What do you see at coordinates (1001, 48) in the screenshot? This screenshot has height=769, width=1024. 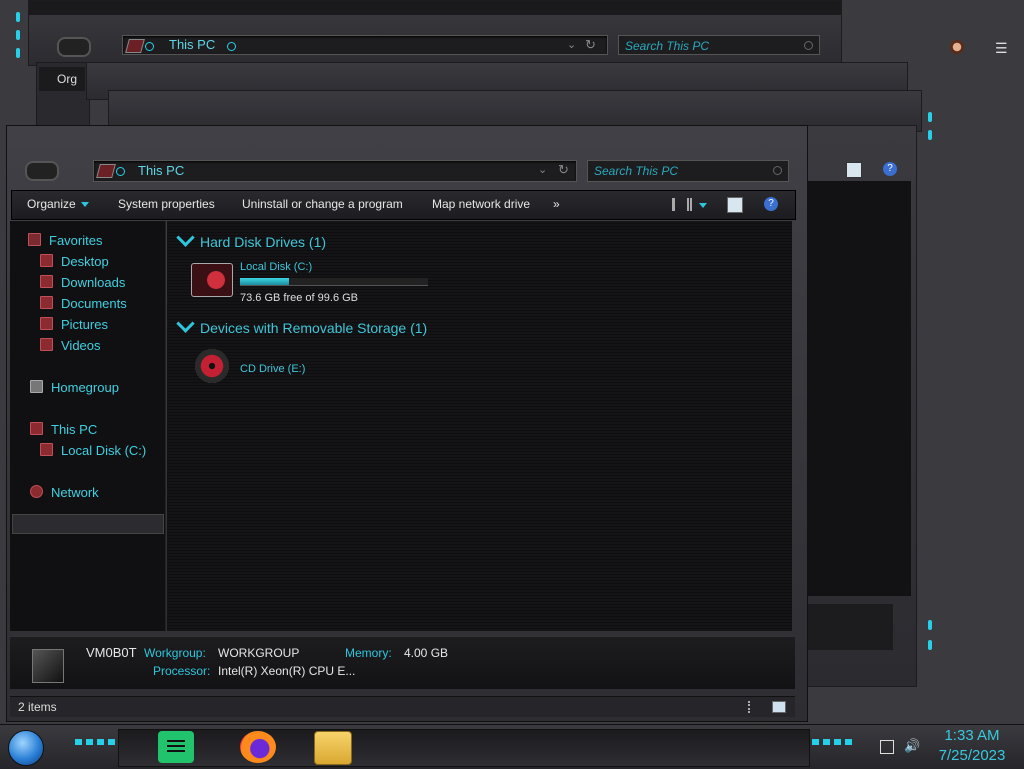 I see `hamburger-menu-icon: ☰` at bounding box center [1001, 48].